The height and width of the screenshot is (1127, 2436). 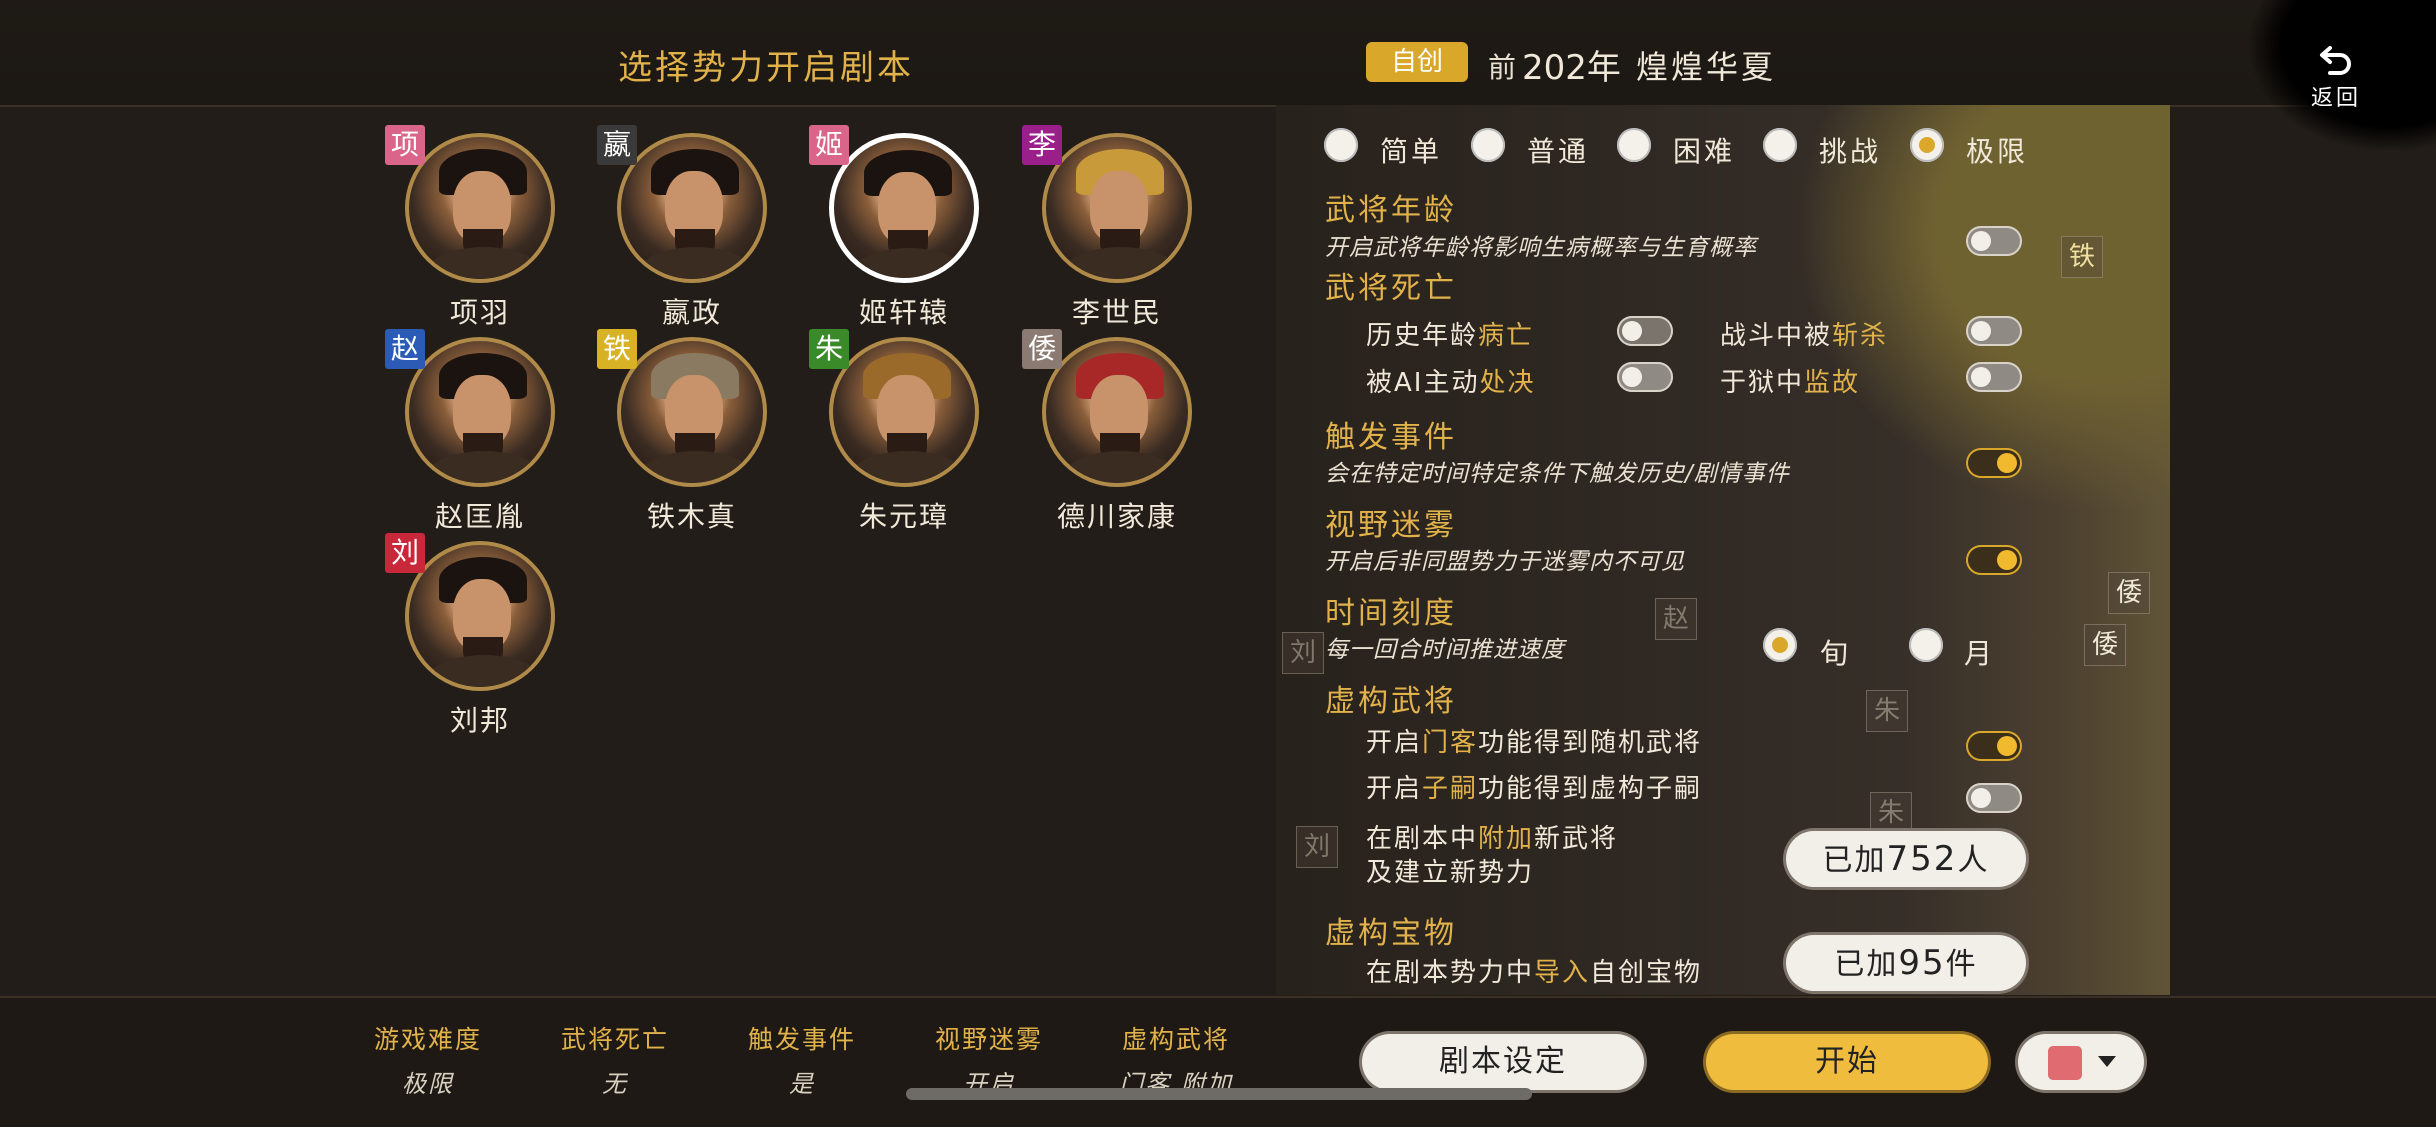 I want to click on character-card: 倭 德川家康, so click(x=1107, y=433).